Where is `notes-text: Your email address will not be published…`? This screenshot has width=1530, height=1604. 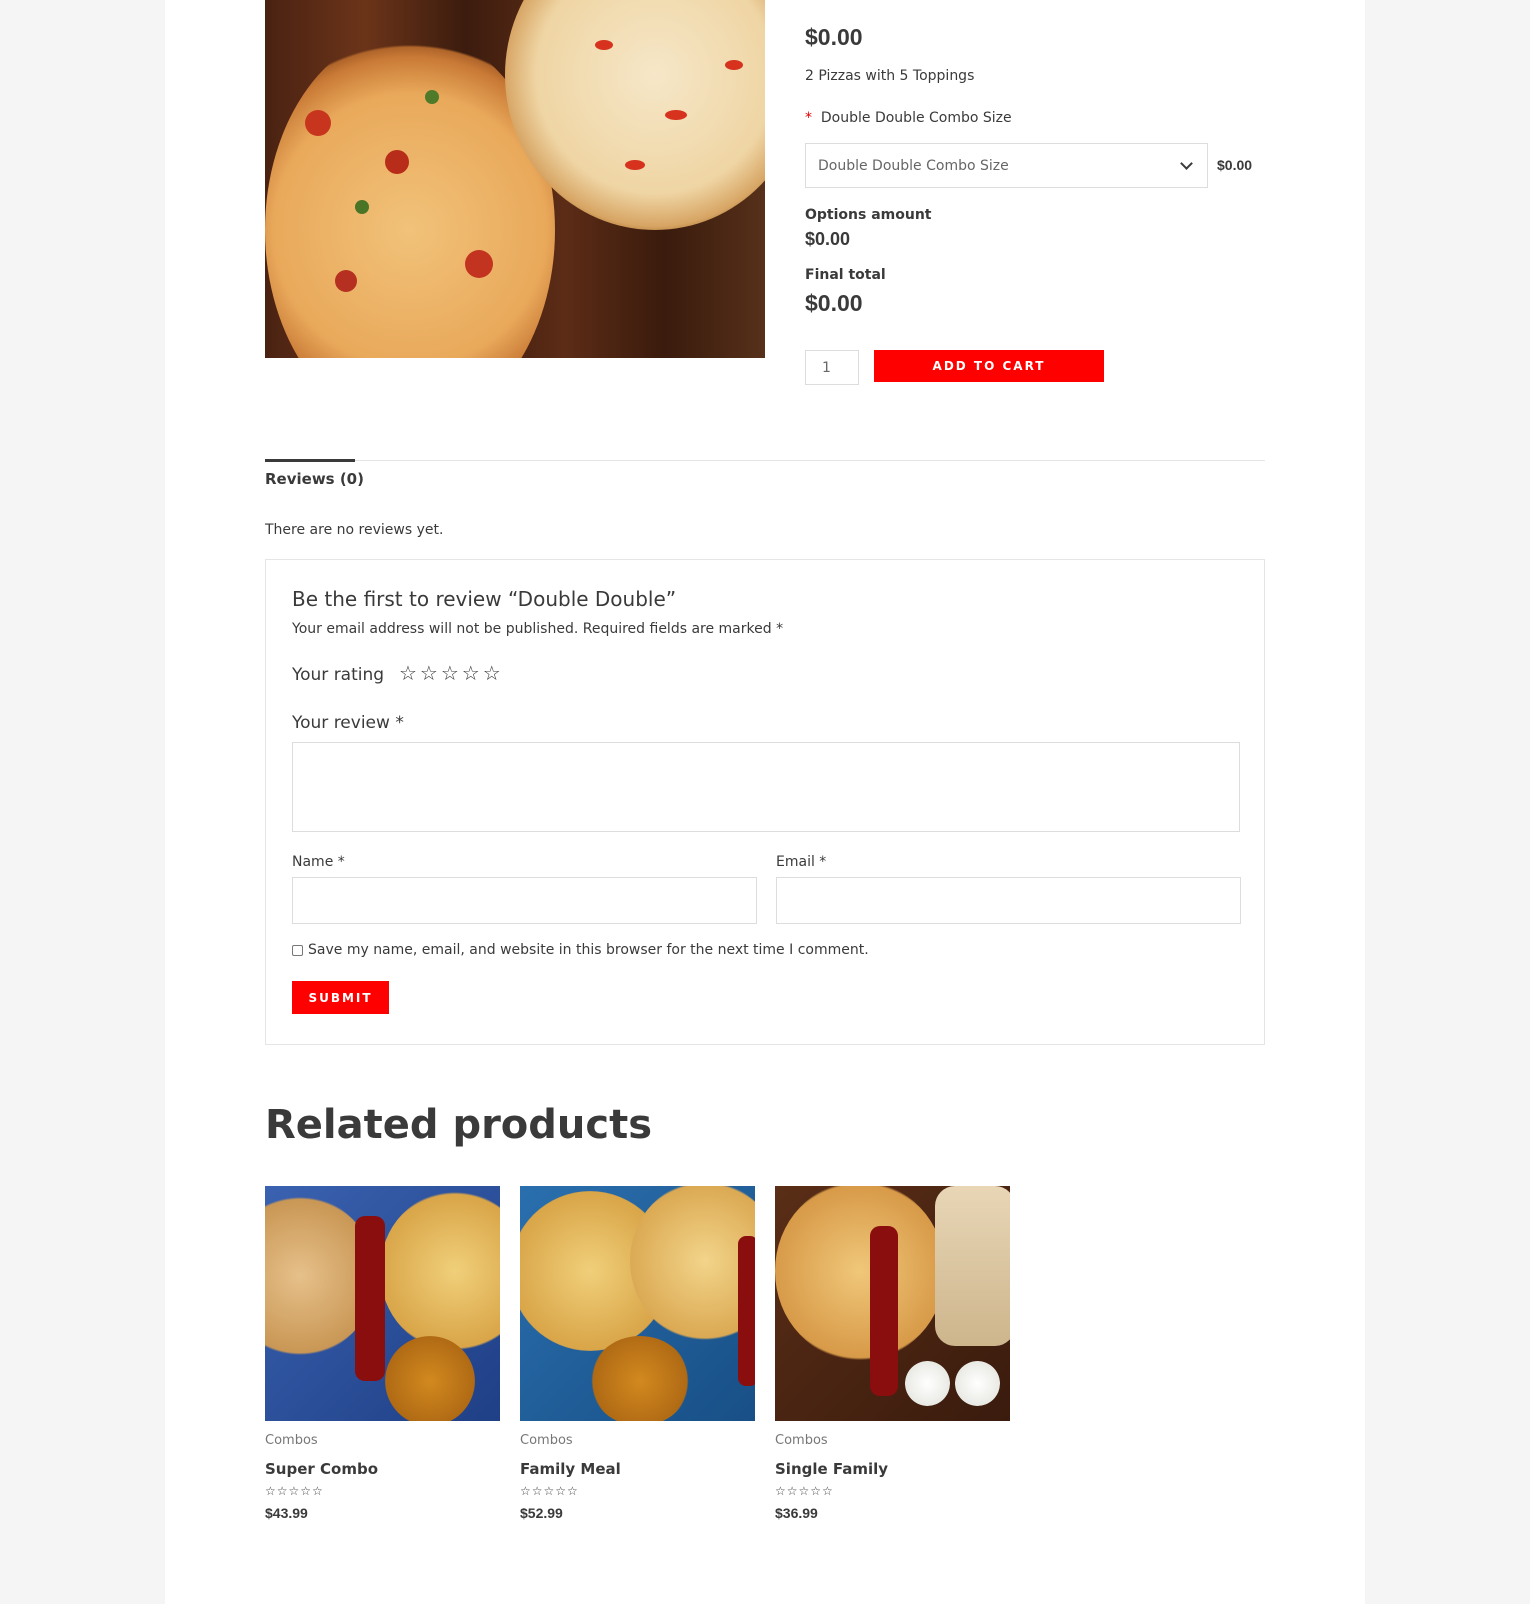
notes-text: Your email address will not be published… is located at coordinates (532, 629).